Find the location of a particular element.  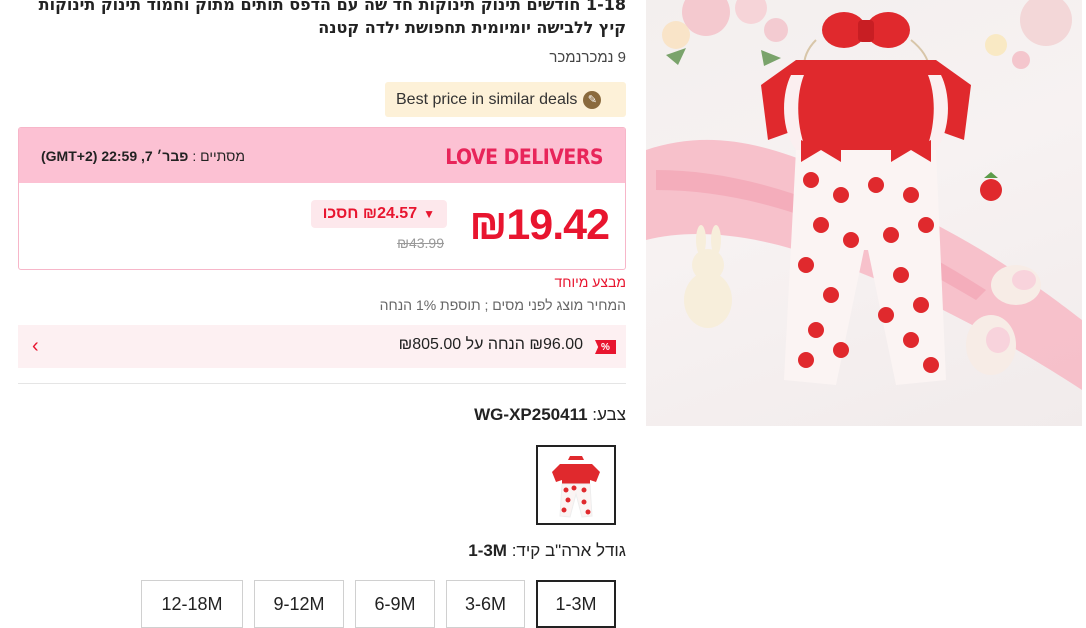

down-arrow-icon: ▼ is located at coordinates (429, 214).